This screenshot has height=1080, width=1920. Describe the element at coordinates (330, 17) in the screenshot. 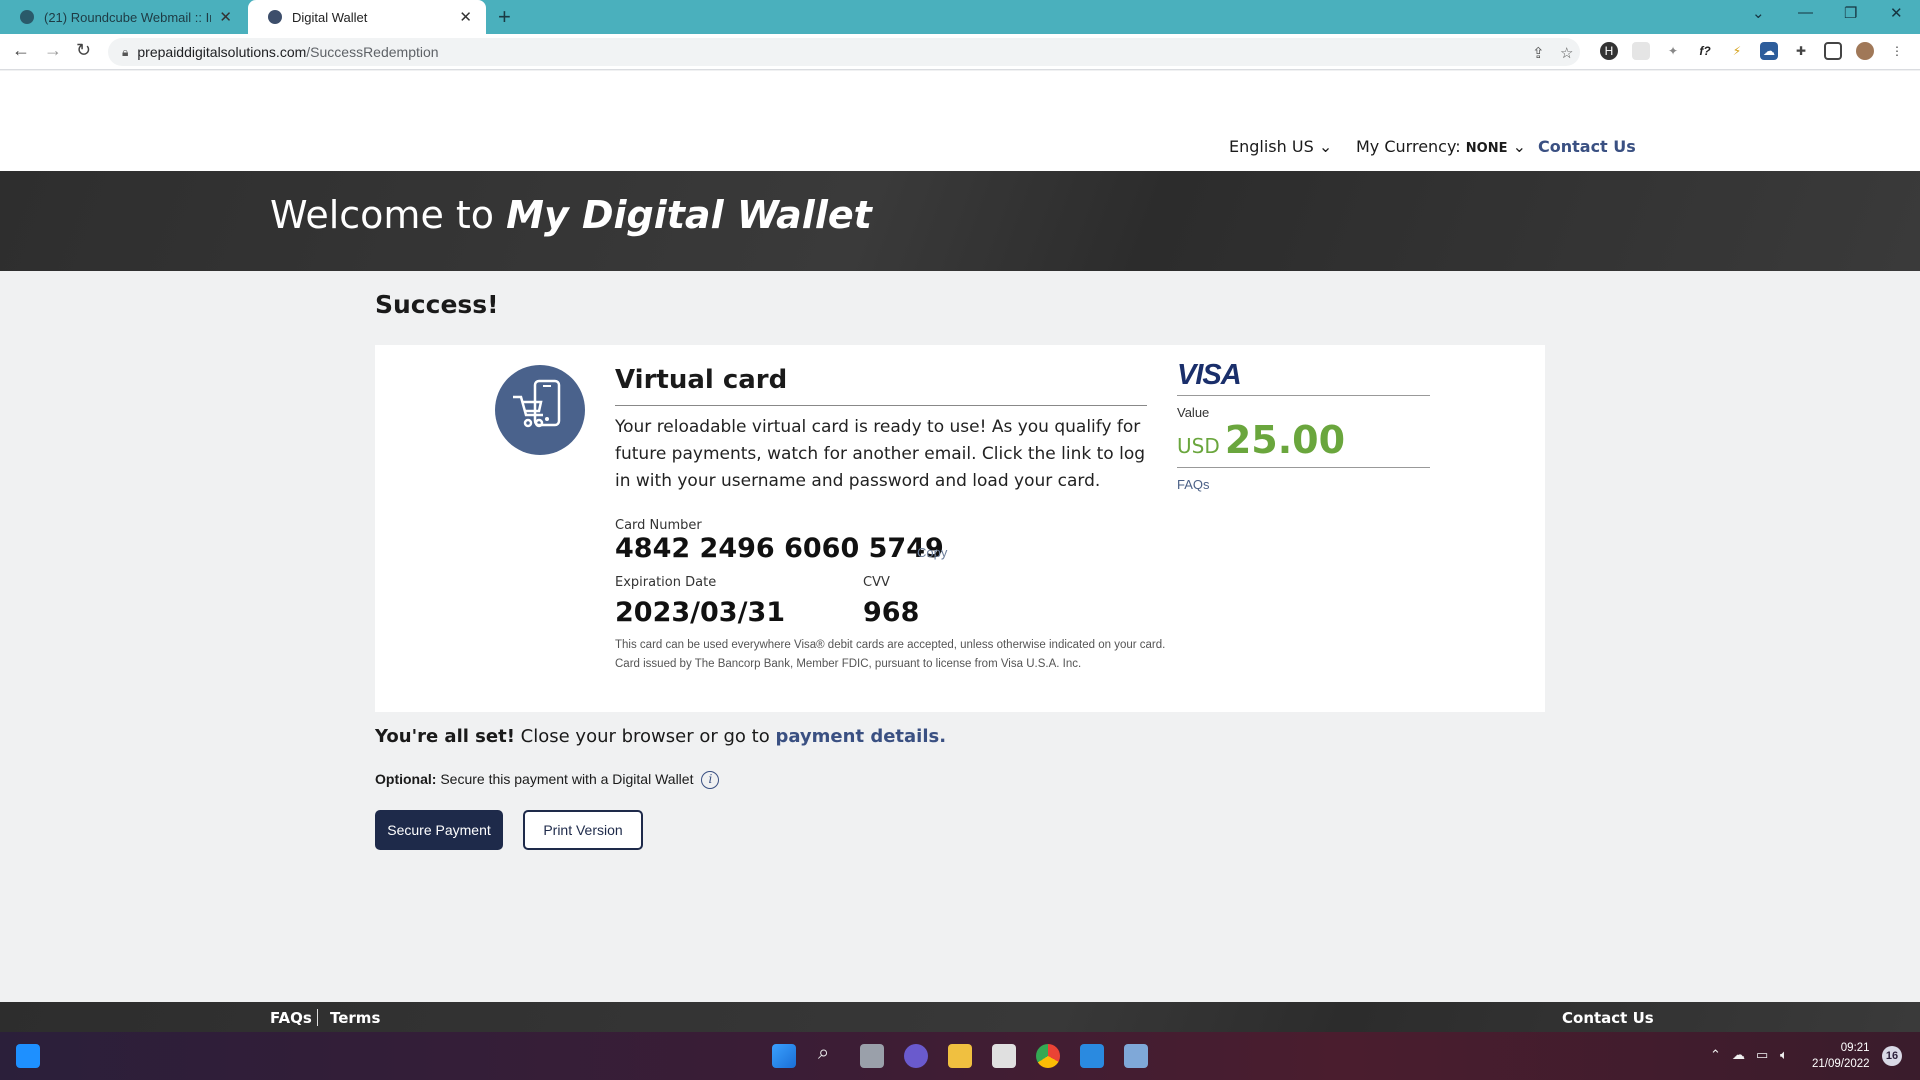

I see `tab-title: Digital Wallet` at that location.